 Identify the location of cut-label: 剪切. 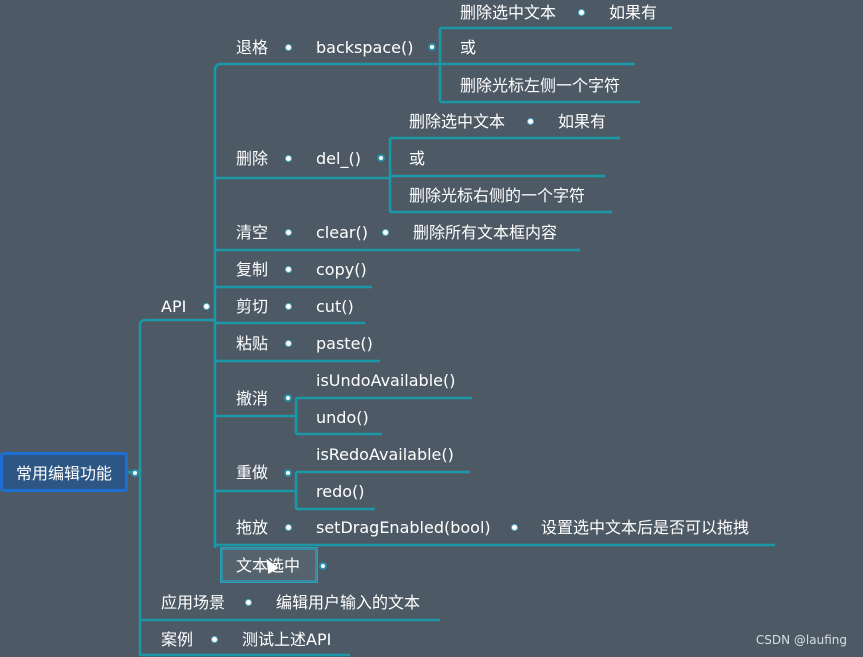
(252, 307).